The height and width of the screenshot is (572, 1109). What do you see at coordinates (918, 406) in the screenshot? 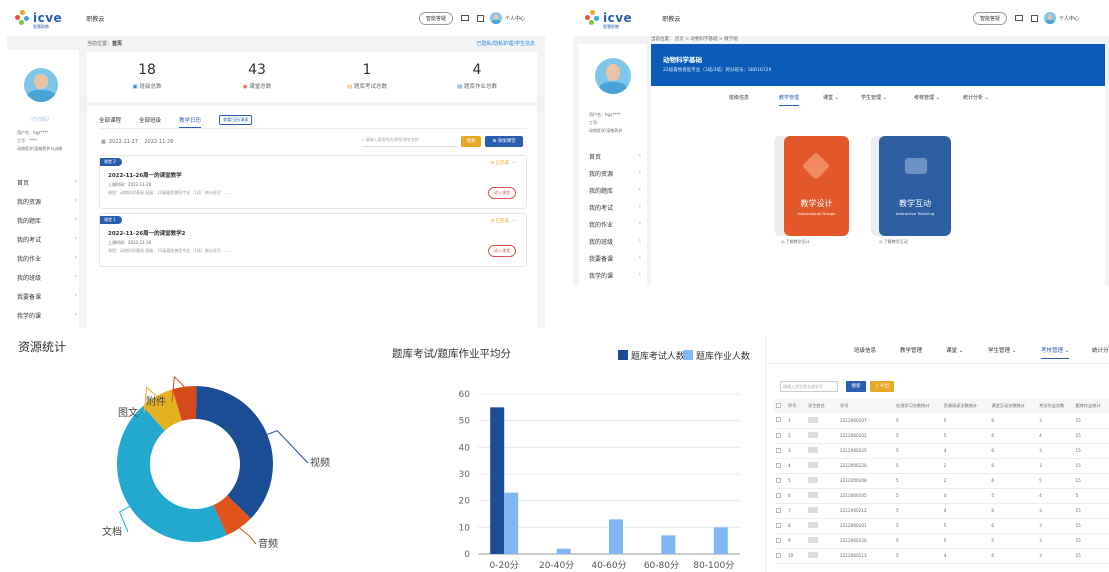
I see `col-header: 在线学习次数统计` at bounding box center [918, 406].